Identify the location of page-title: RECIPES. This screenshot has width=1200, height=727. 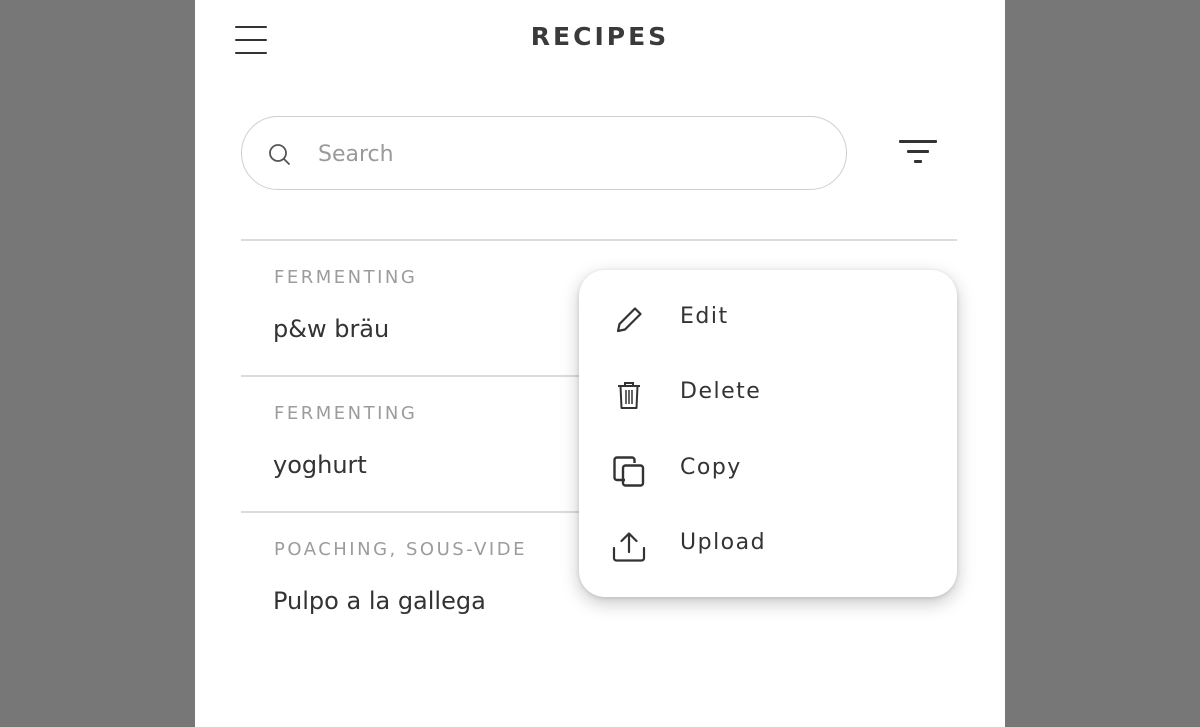
(600, 36).